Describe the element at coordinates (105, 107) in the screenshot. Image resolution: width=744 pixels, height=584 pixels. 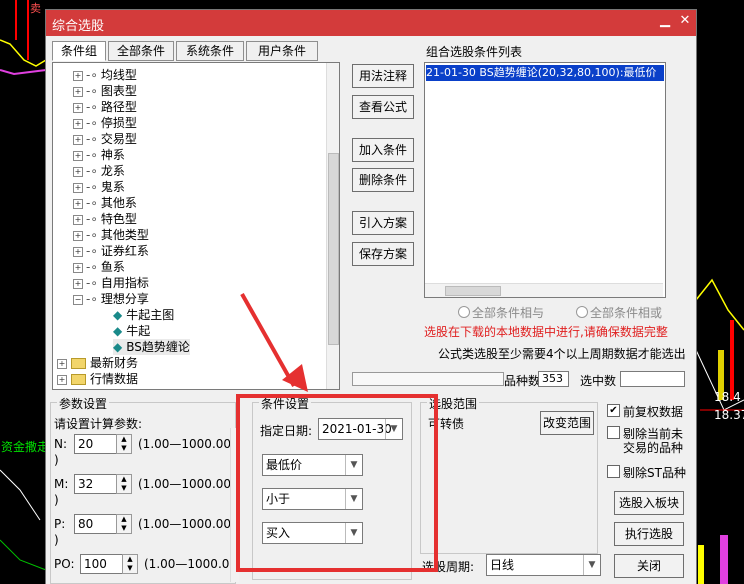
I see `tree-item: + -∘ 路径型` at that location.